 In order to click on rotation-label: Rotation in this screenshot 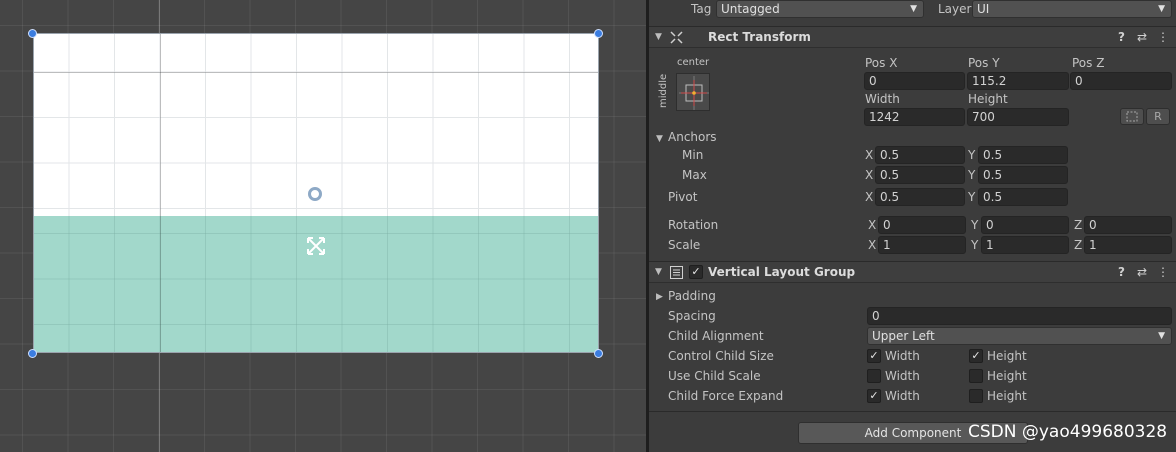, I will do `click(693, 225)`.